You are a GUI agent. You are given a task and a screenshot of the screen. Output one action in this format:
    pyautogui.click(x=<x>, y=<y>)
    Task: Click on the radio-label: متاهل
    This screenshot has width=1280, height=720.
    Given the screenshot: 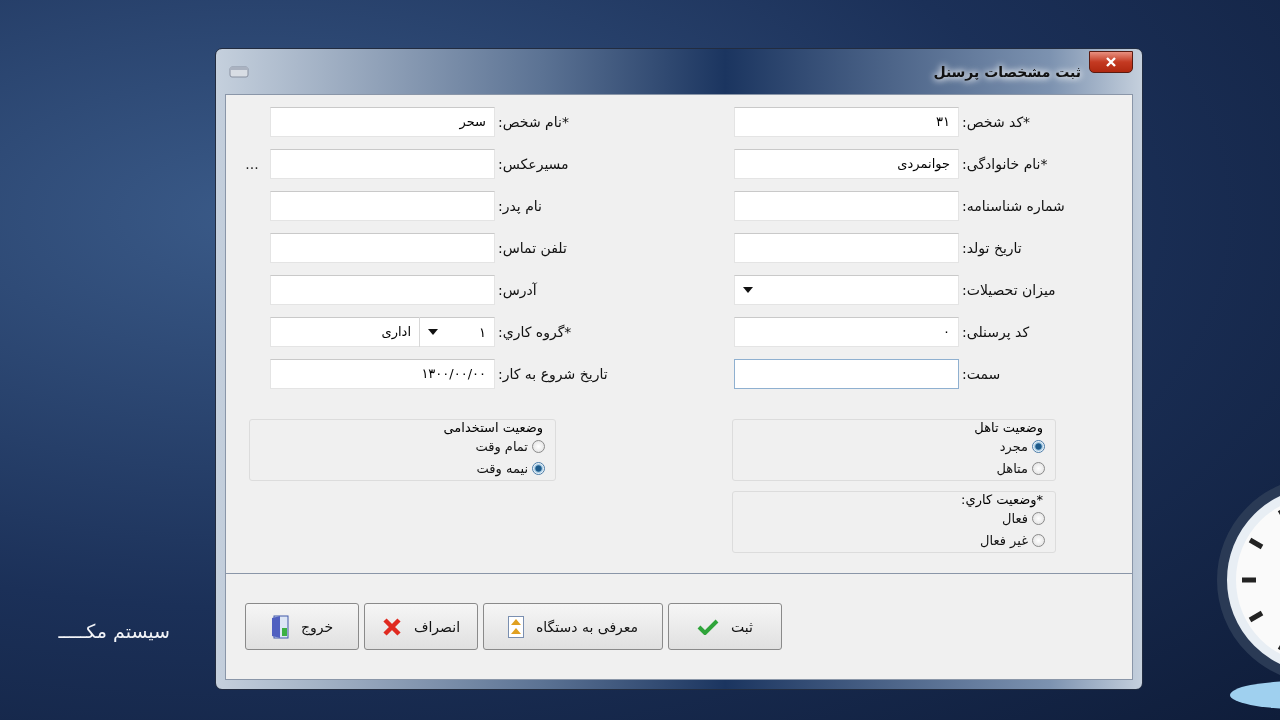 What is the action you would take?
    pyautogui.click(x=1012, y=468)
    